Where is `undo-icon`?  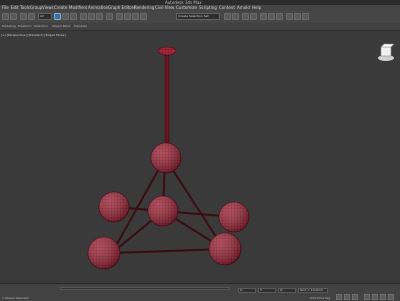 undo-icon is located at coordinates (5, 16).